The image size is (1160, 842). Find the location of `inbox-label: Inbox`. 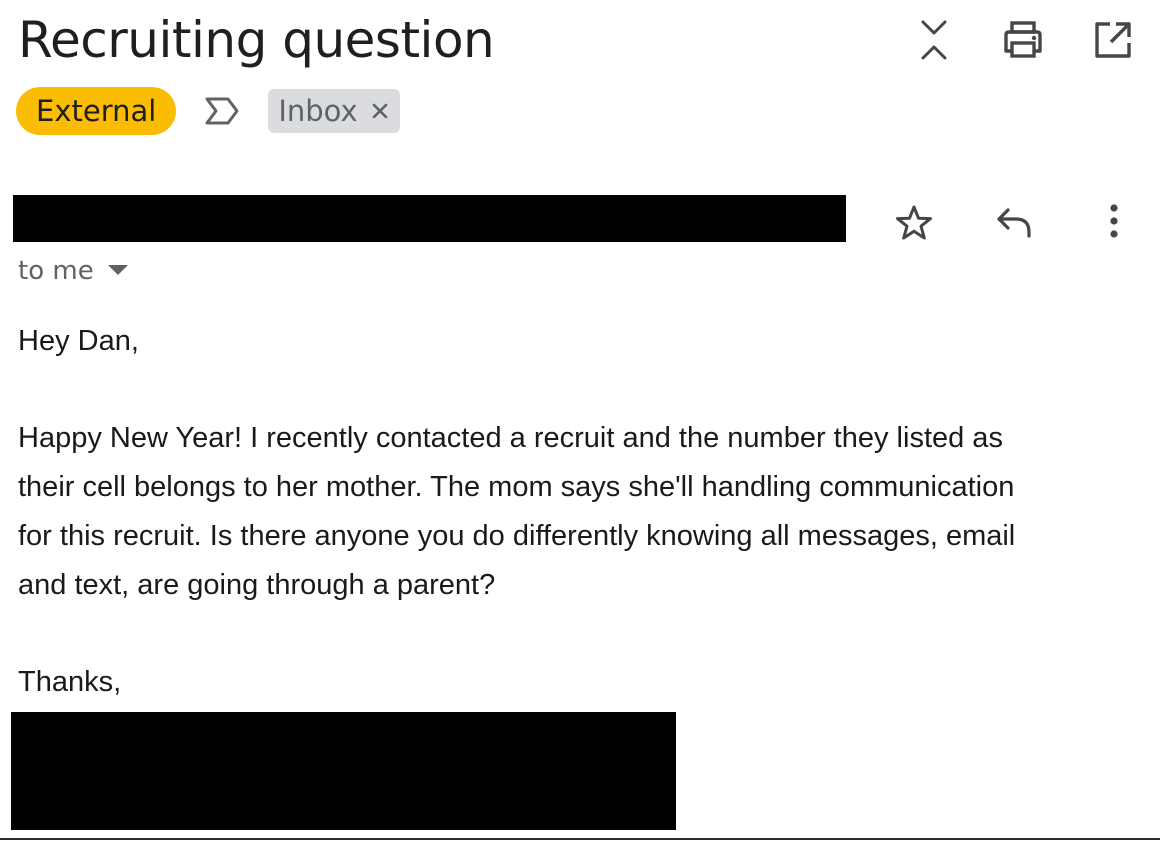

inbox-label: Inbox is located at coordinates (334, 111).